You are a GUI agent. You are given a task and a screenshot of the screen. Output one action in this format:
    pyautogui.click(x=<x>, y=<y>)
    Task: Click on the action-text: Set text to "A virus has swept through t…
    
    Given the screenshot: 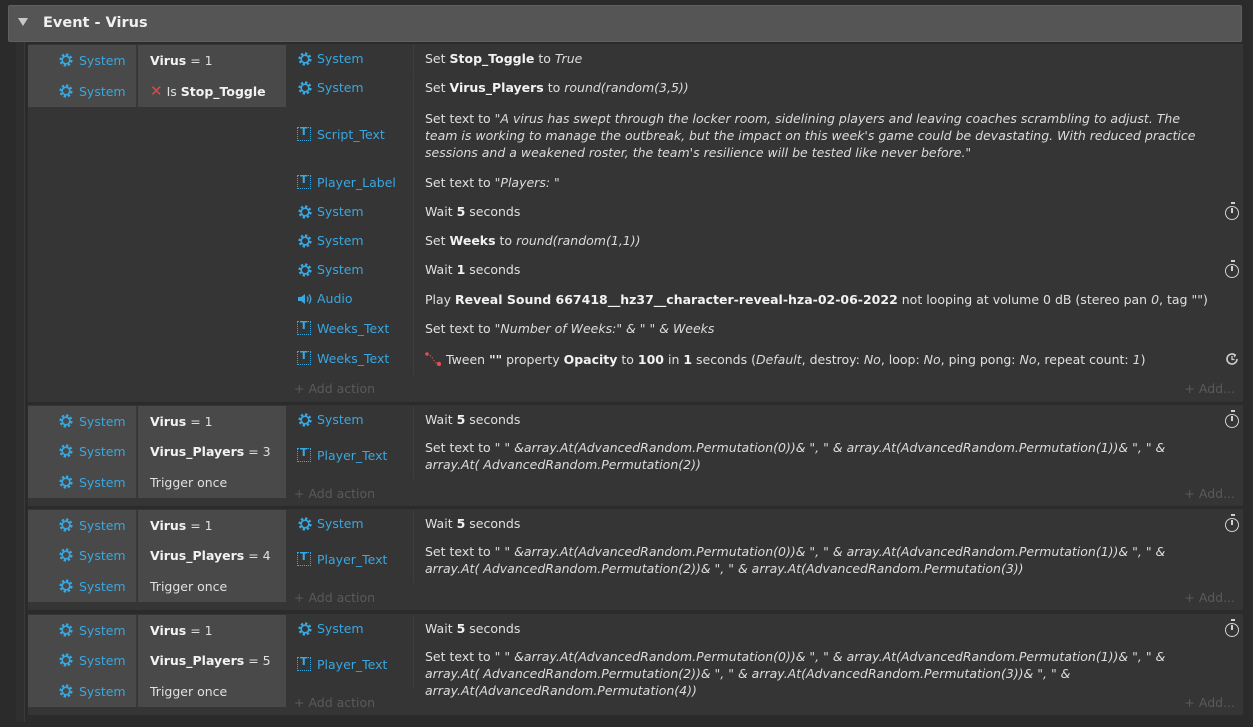 What is the action you would take?
    pyautogui.click(x=820, y=135)
    